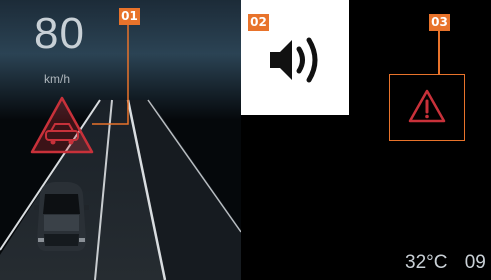  Describe the element at coordinates (475, 262) in the screenshot. I see `clock-readout: 09` at that location.